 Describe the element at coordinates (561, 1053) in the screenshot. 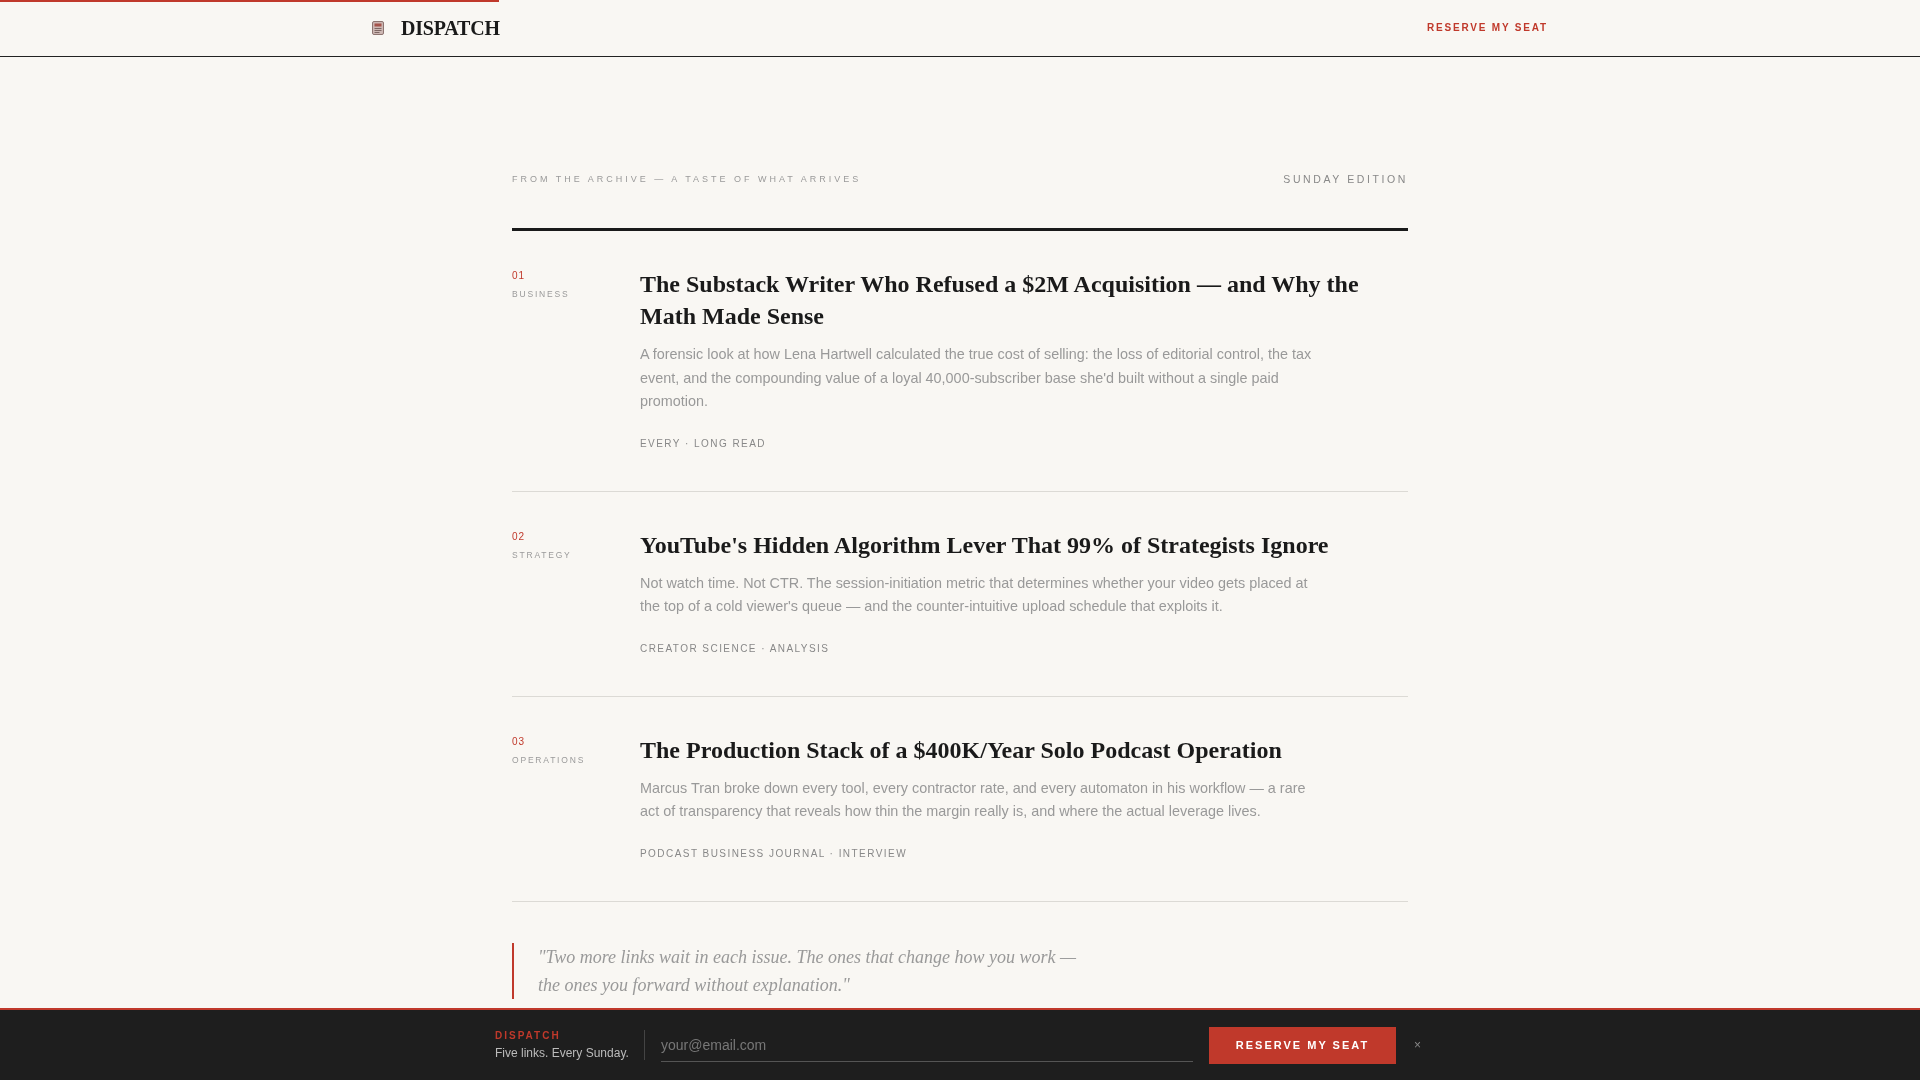

I see `signup-tagline: Five links. Every Sunday.` at that location.